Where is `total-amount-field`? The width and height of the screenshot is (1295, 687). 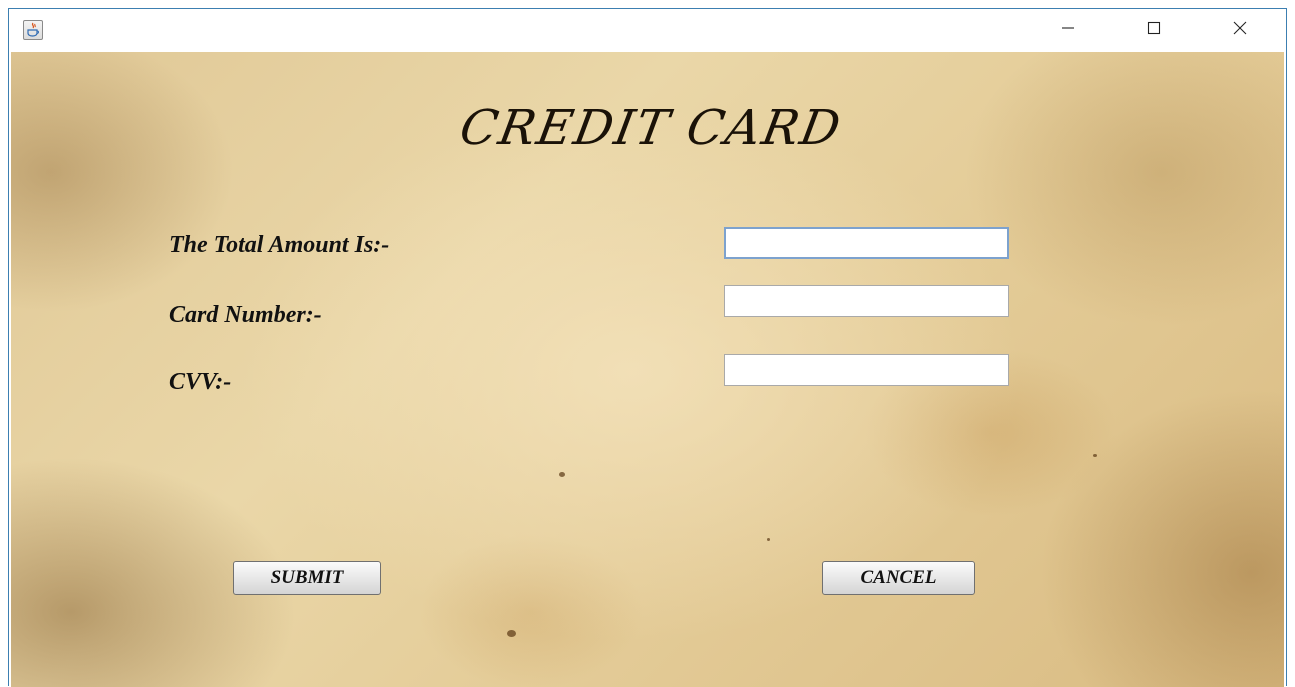 total-amount-field is located at coordinates (866, 243).